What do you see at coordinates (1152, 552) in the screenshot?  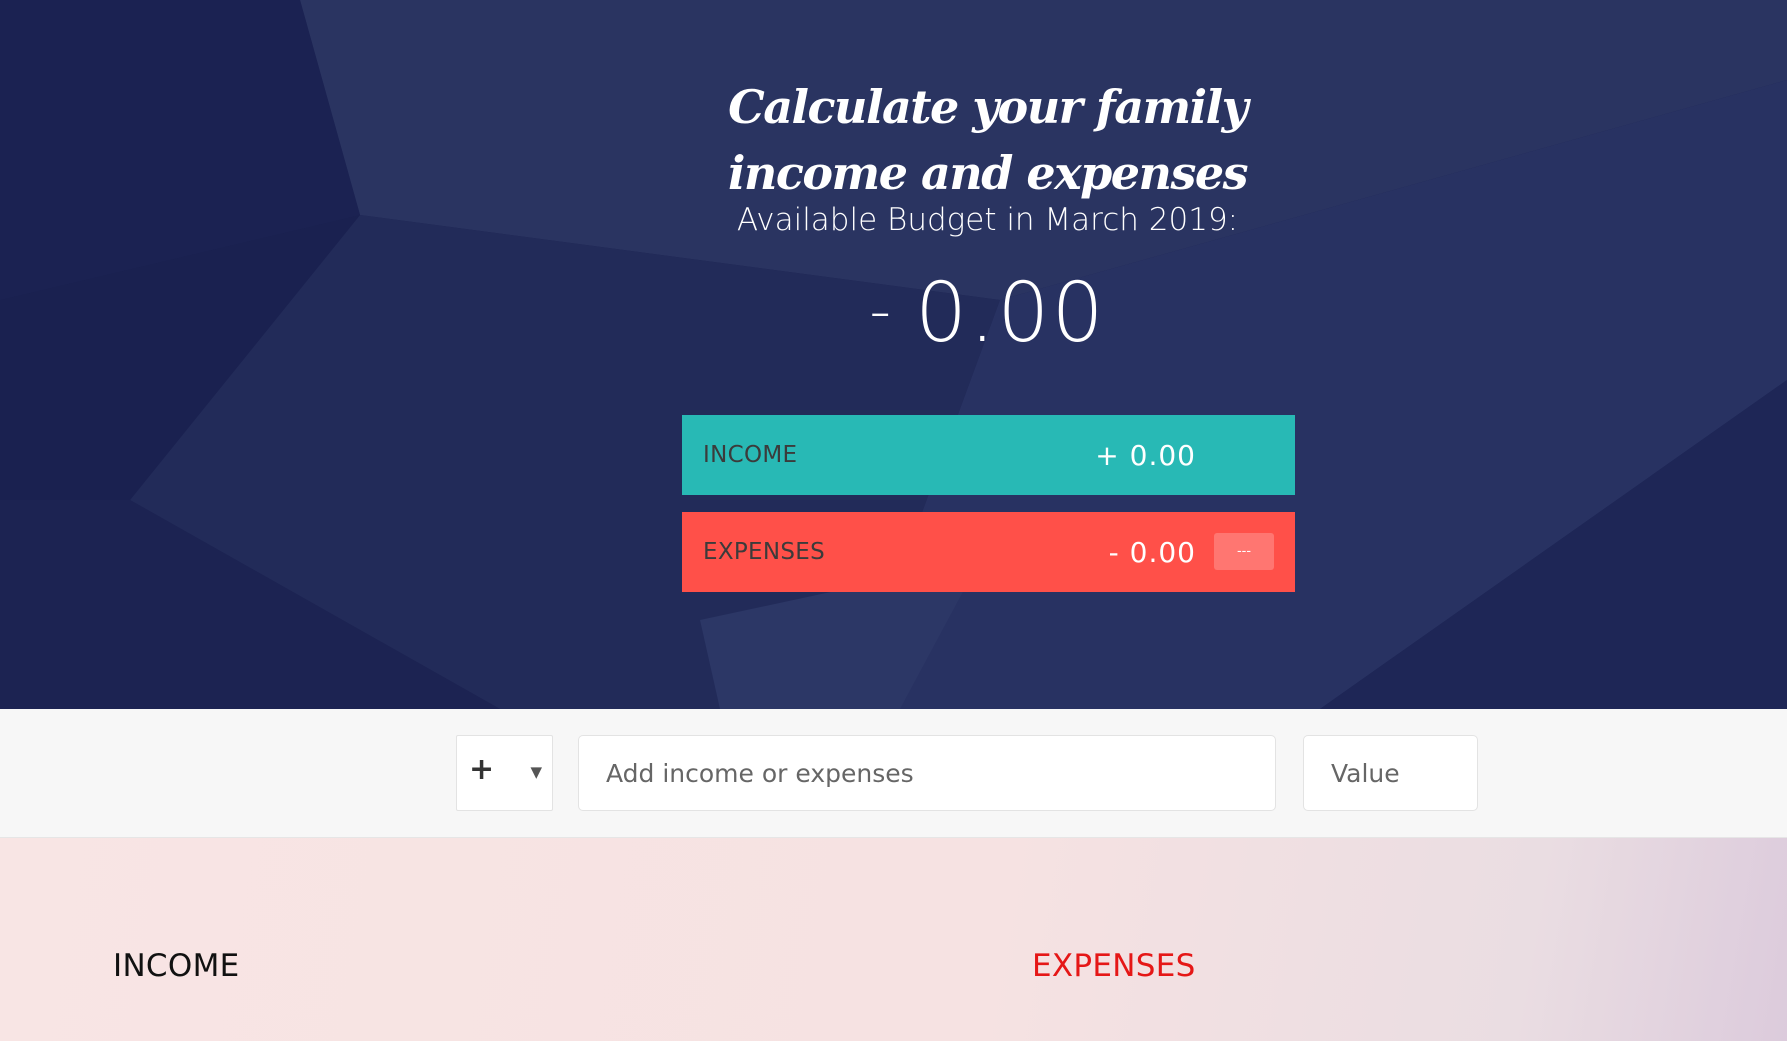 I see `expenses-summary-value: - 0.00` at bounding box center [1152, 552].